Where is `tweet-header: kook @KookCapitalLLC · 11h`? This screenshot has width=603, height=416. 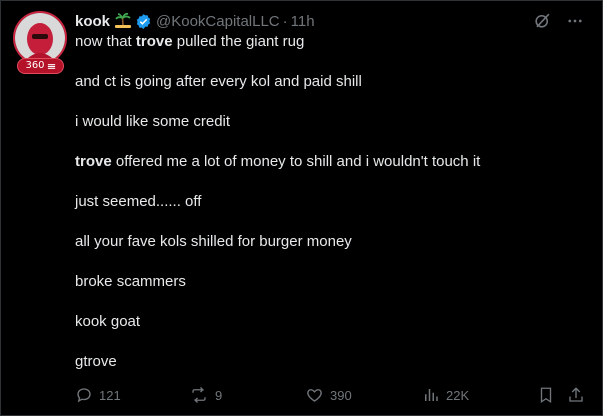 tweet-header: kook @KookCapitalLLC · 11h is located at coordinates (195, 21).